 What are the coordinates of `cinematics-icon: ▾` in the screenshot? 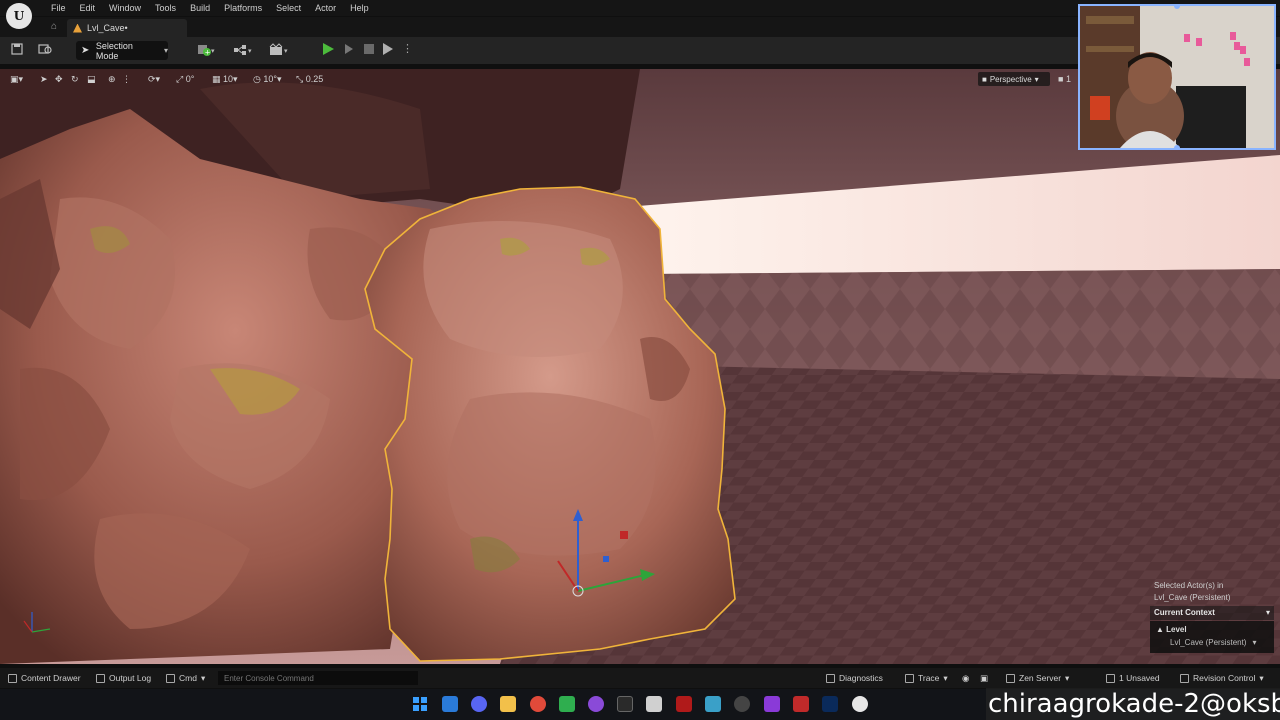 It's located at (280, 50).